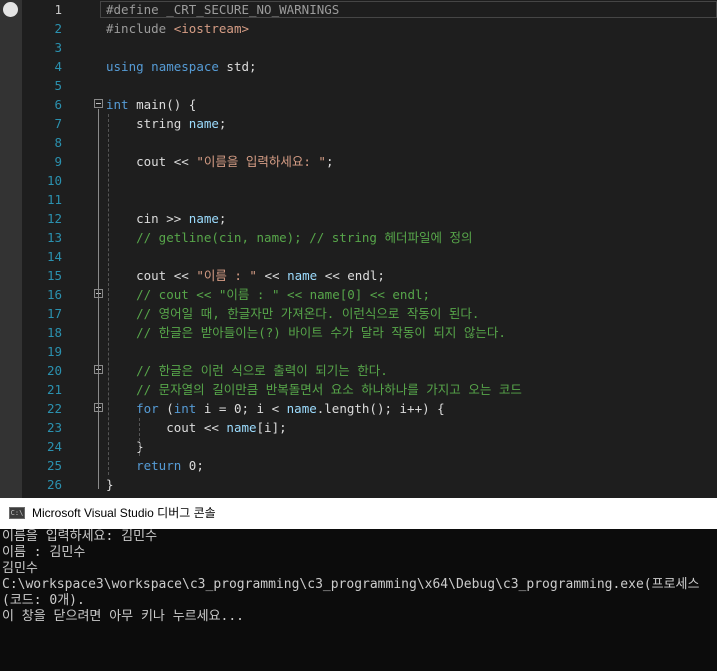  What do you see at coordinates (43, 600) in the screenshot?
I see `console-line: (코드: 0개).` at bounding box center [43, 600].